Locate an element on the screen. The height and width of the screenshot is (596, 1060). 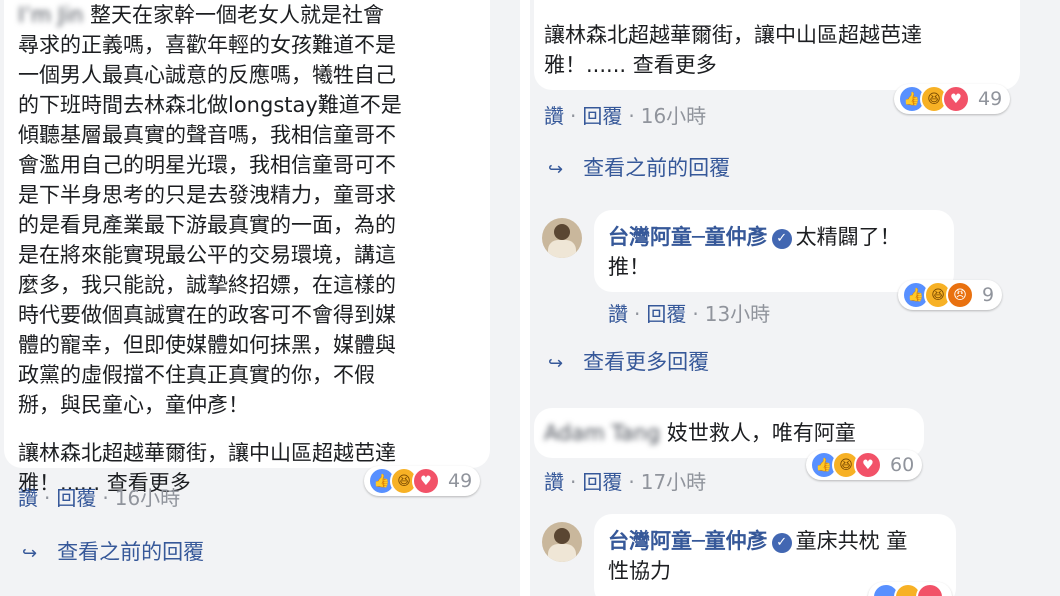
top-comment-bubble: 讓林森北超越華爾街，讓中山區超越芭達 雅！...... 查看更多 is located at coordinates (777, 45).